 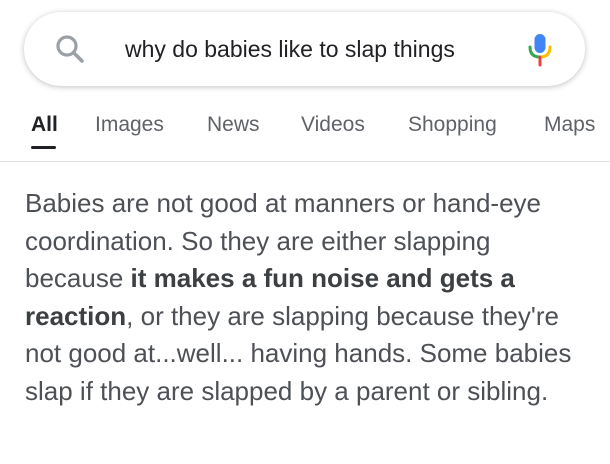 What do you see at coordinates (540, 50) in the screenshot?
I see `microphone-icon` at bounding box center [540, 50].